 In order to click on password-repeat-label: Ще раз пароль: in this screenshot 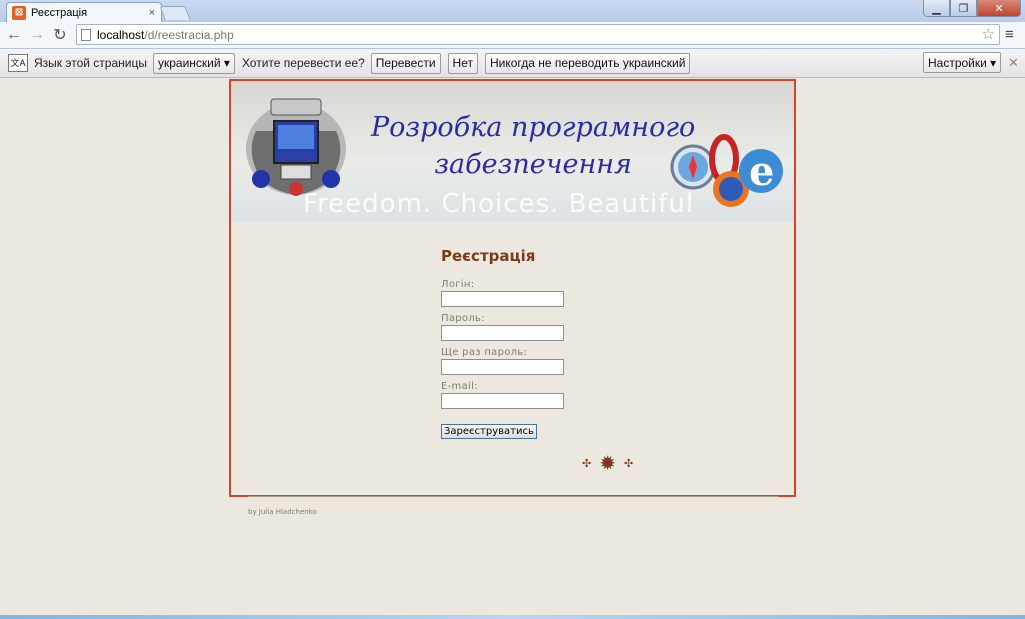, I will do `click(484, 352)`.